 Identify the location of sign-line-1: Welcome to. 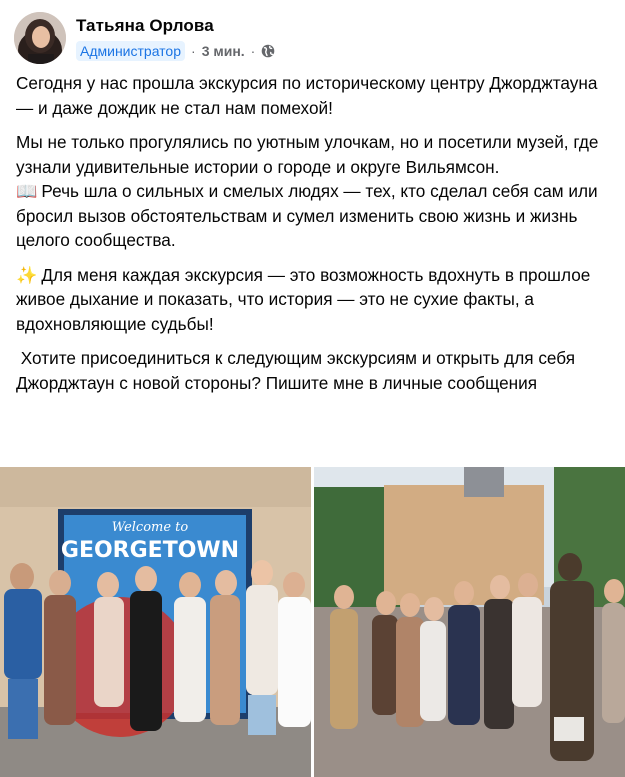
(150, 527).